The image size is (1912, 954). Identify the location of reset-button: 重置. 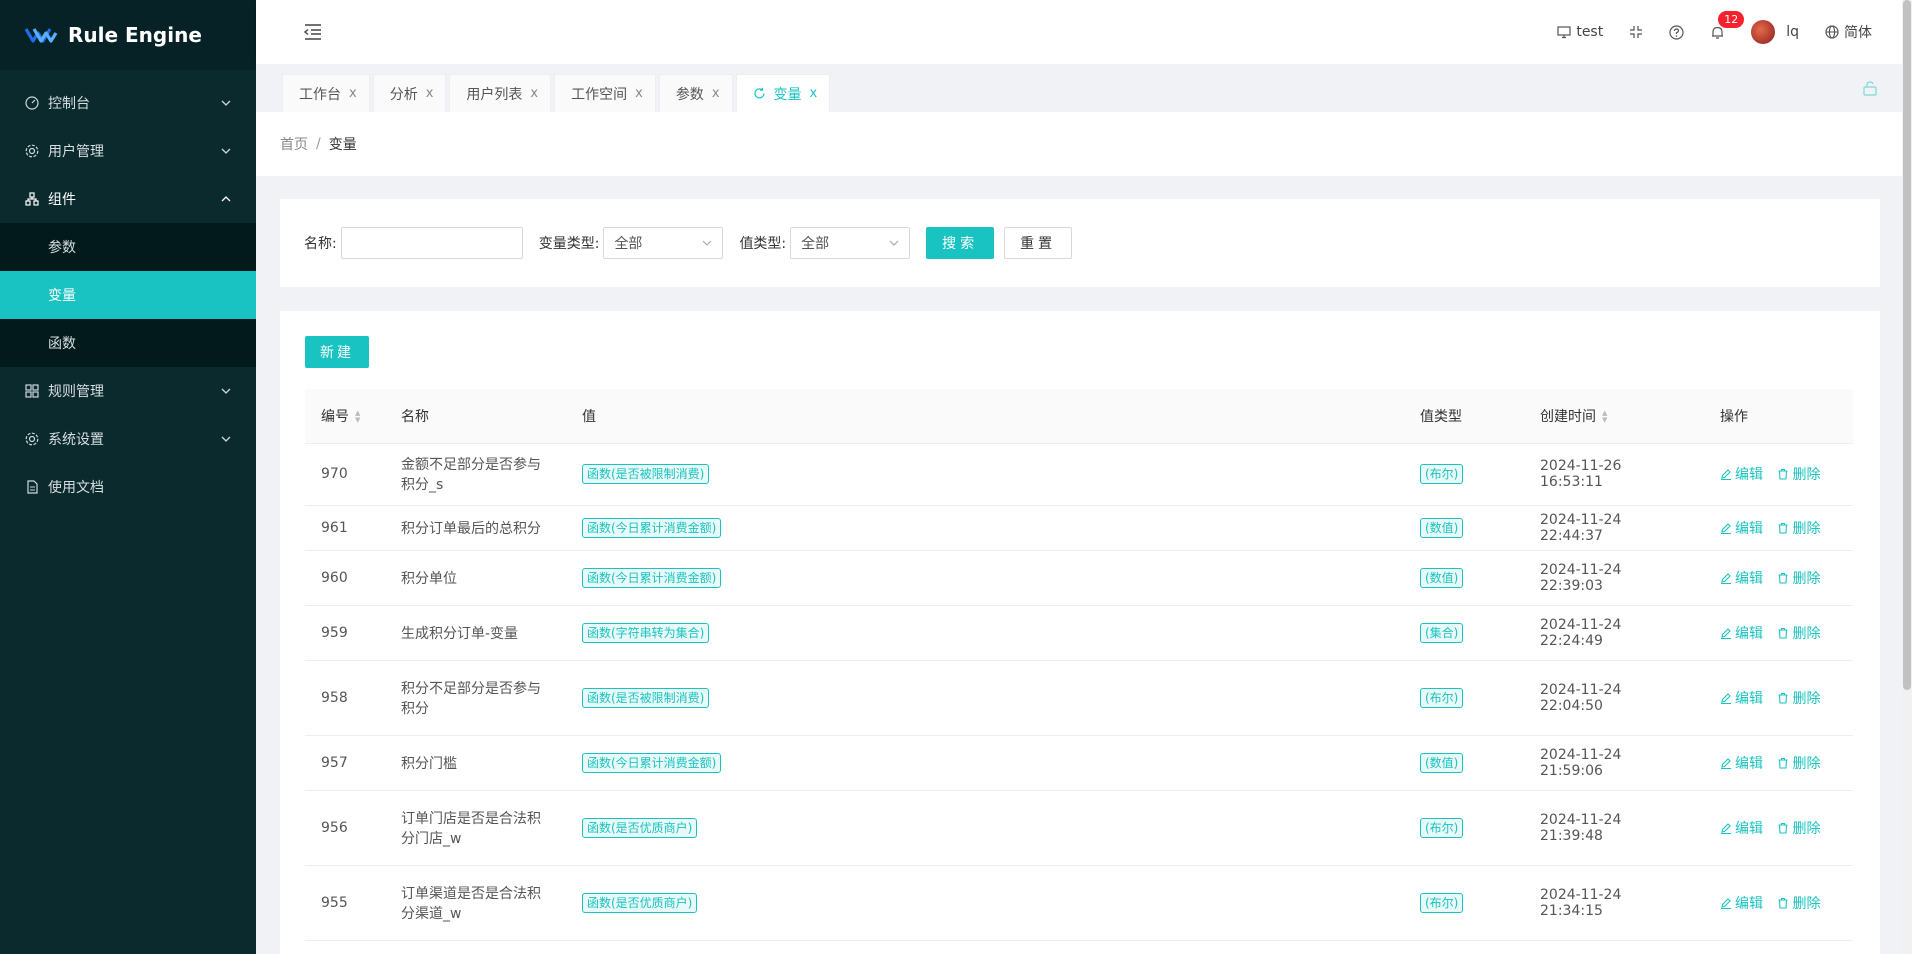
(1038, 243).